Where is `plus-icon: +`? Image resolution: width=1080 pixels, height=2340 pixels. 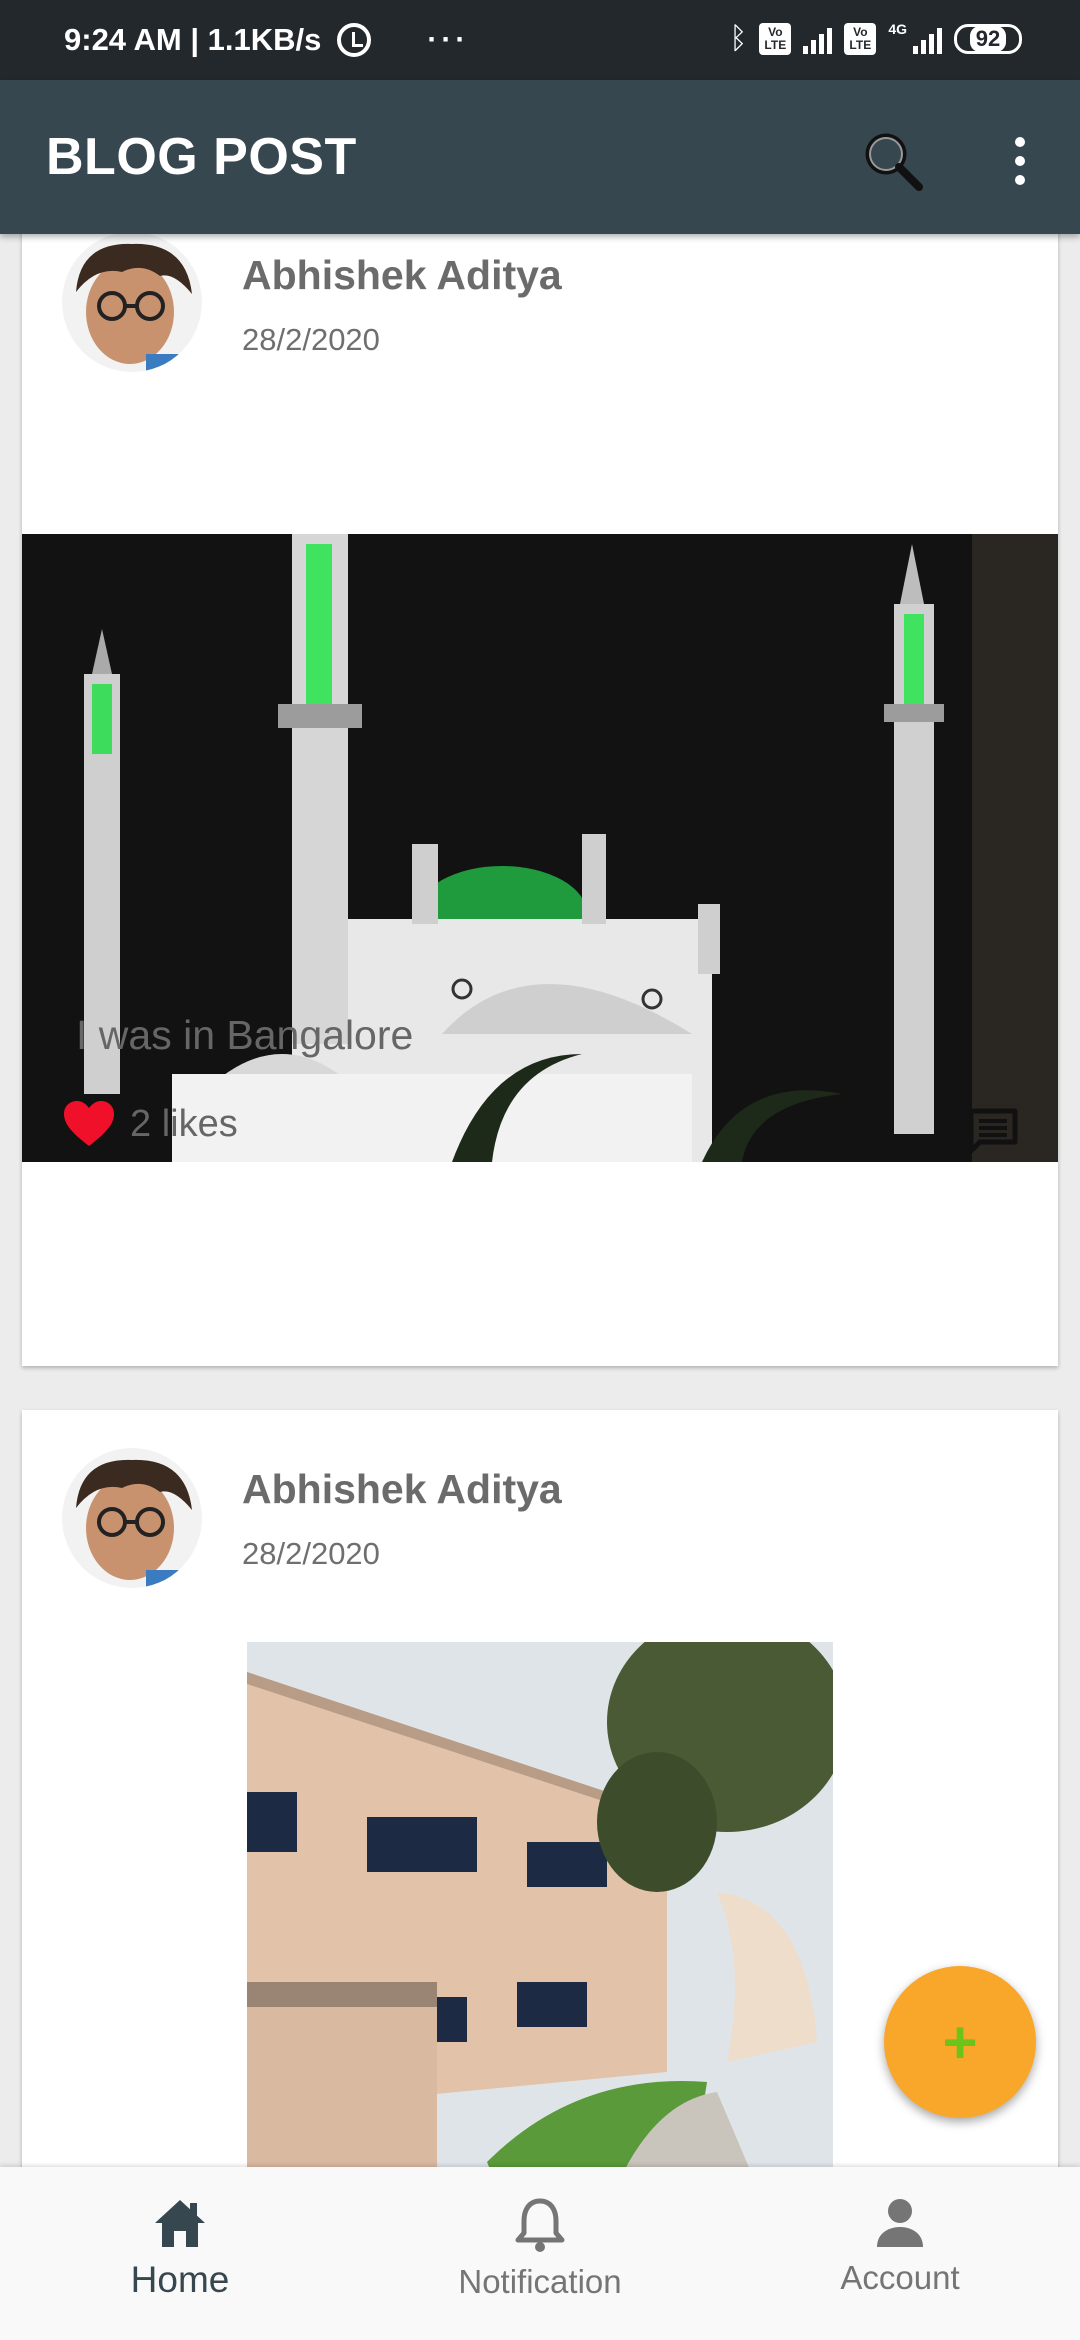 plus-icon: + is located at coordinates (960, 2042).